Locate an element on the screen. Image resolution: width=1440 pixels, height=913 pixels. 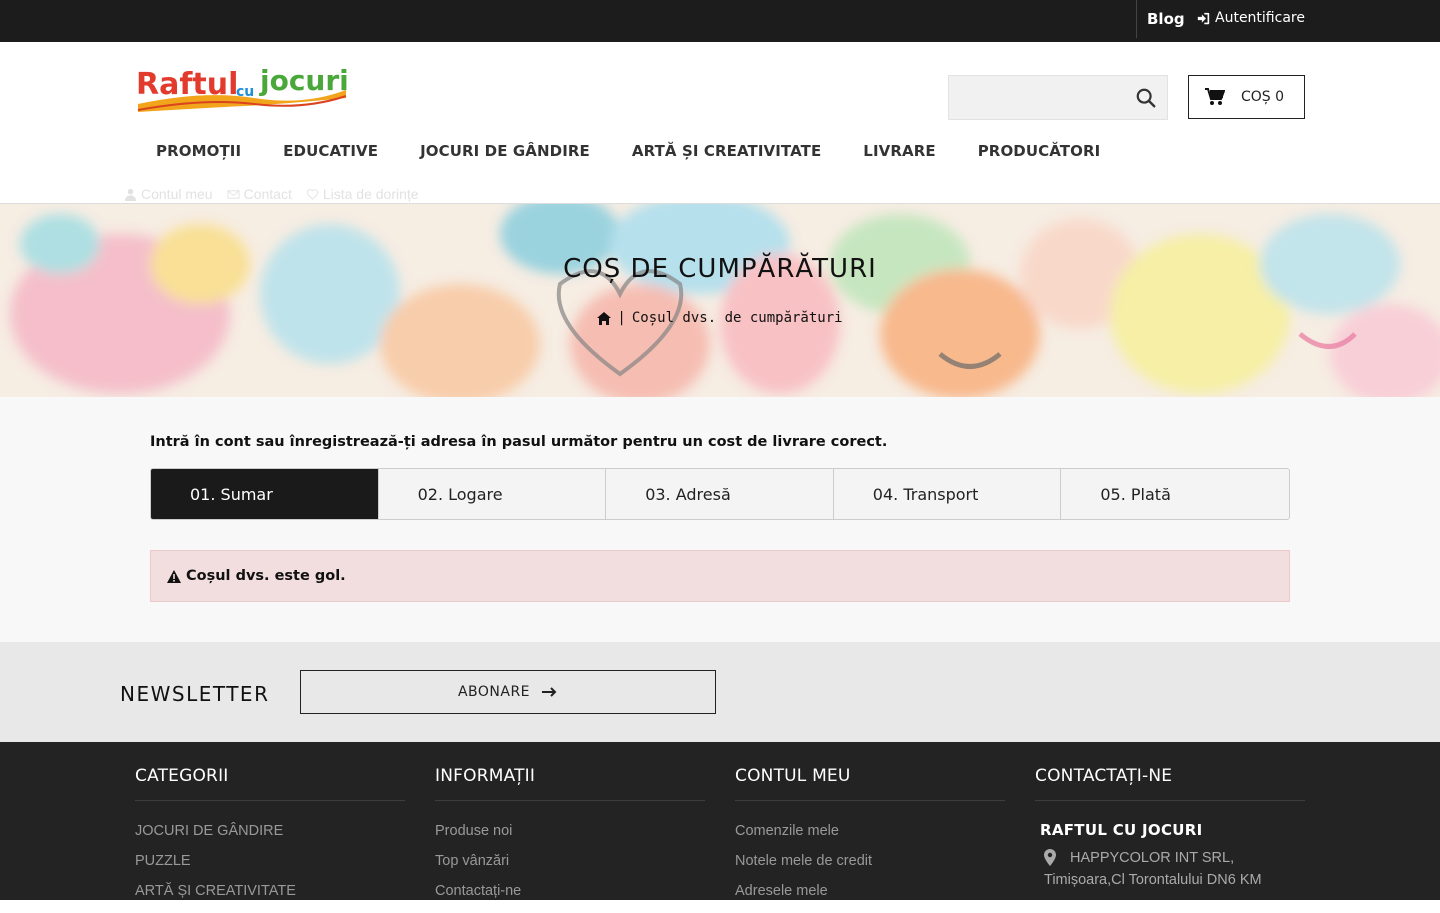
breadcrumb-current: Coșul dvs. de cumpărături is located at coordinates (737, 318).